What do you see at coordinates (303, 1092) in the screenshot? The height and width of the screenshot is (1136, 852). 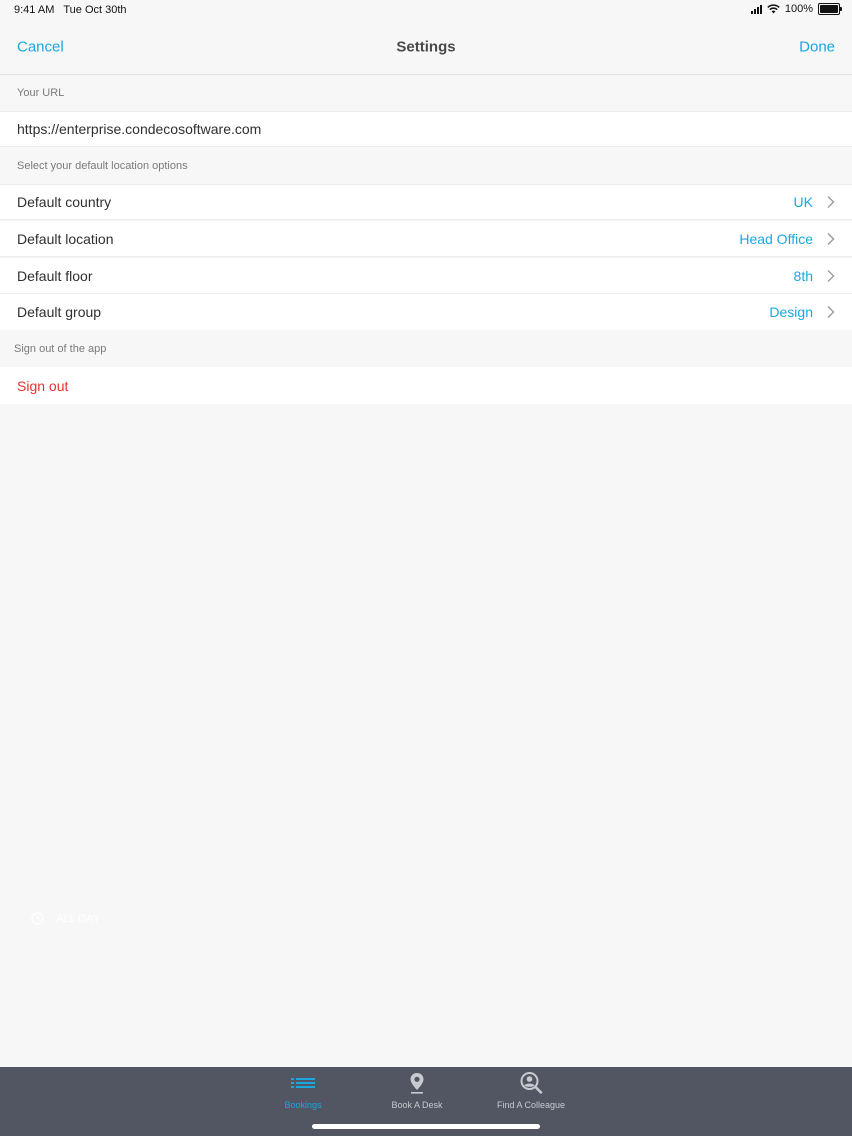 I see `tab-bookings: Bookings` at bounding box center [303, 1092].